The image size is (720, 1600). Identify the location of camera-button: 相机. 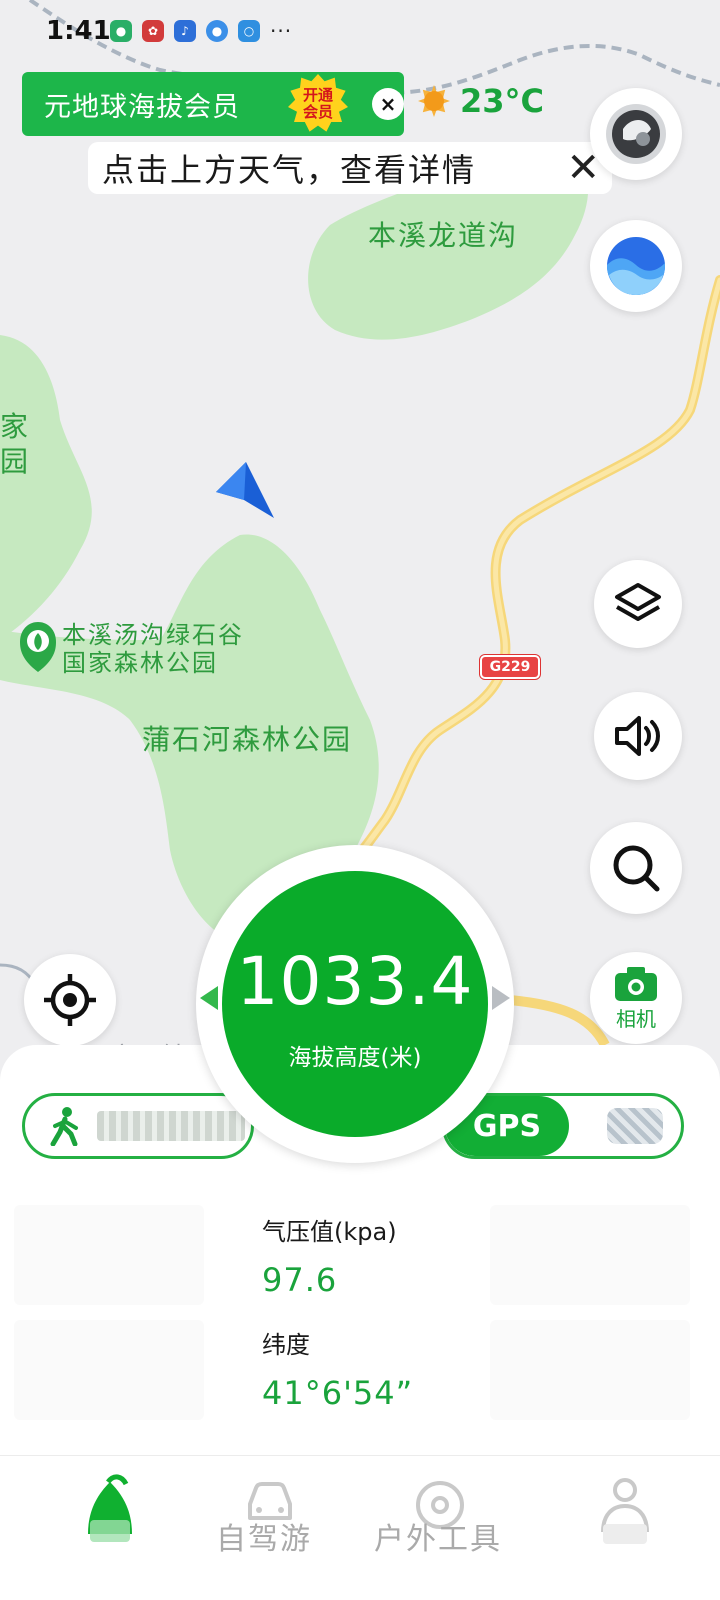
(636, 998).